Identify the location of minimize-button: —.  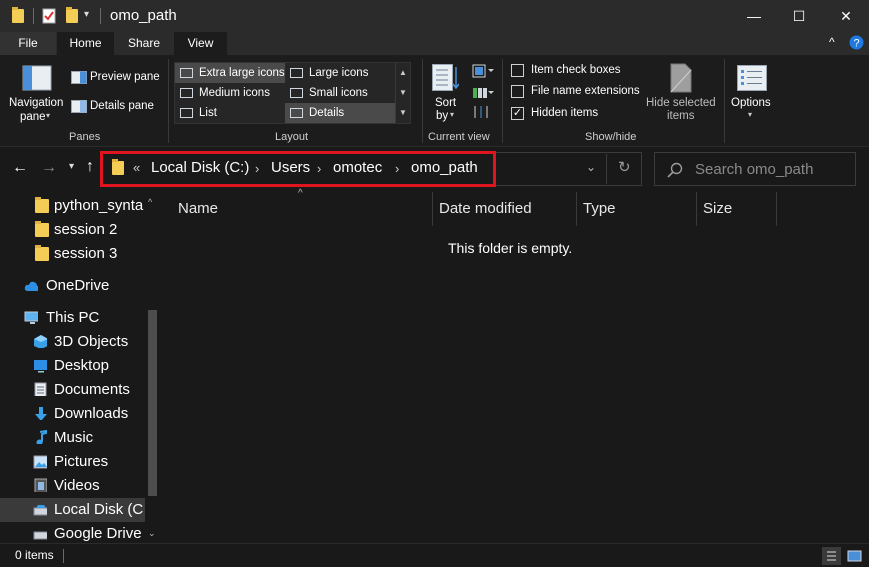
(754, 16).